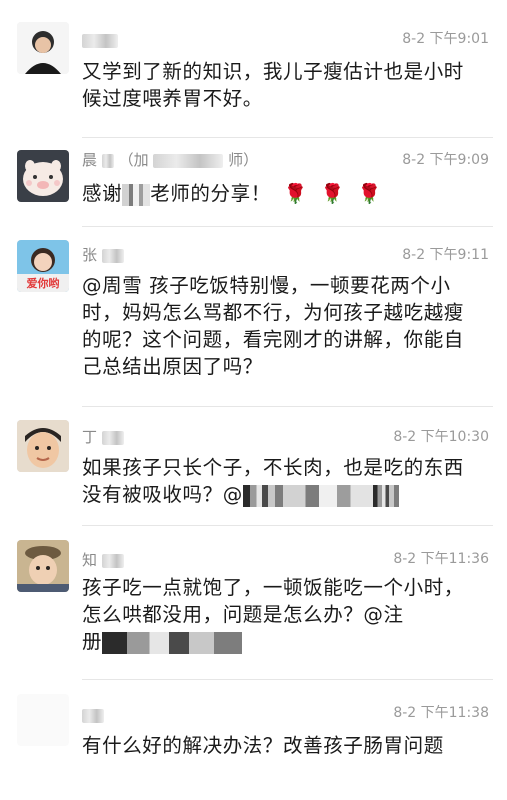 Image resolution: width=507 pixels, height=800 pixels. I want to click on commenter-name-text: 晨, so click(90, 160).